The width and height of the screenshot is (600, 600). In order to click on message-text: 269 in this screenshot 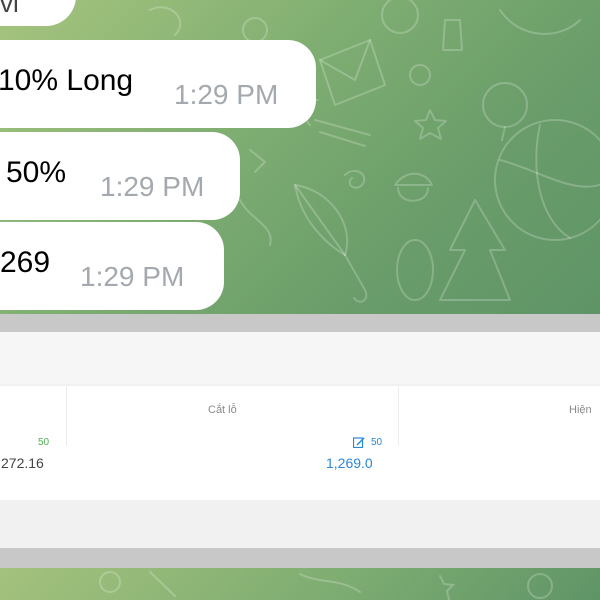, I will do `click(25, 262)`.